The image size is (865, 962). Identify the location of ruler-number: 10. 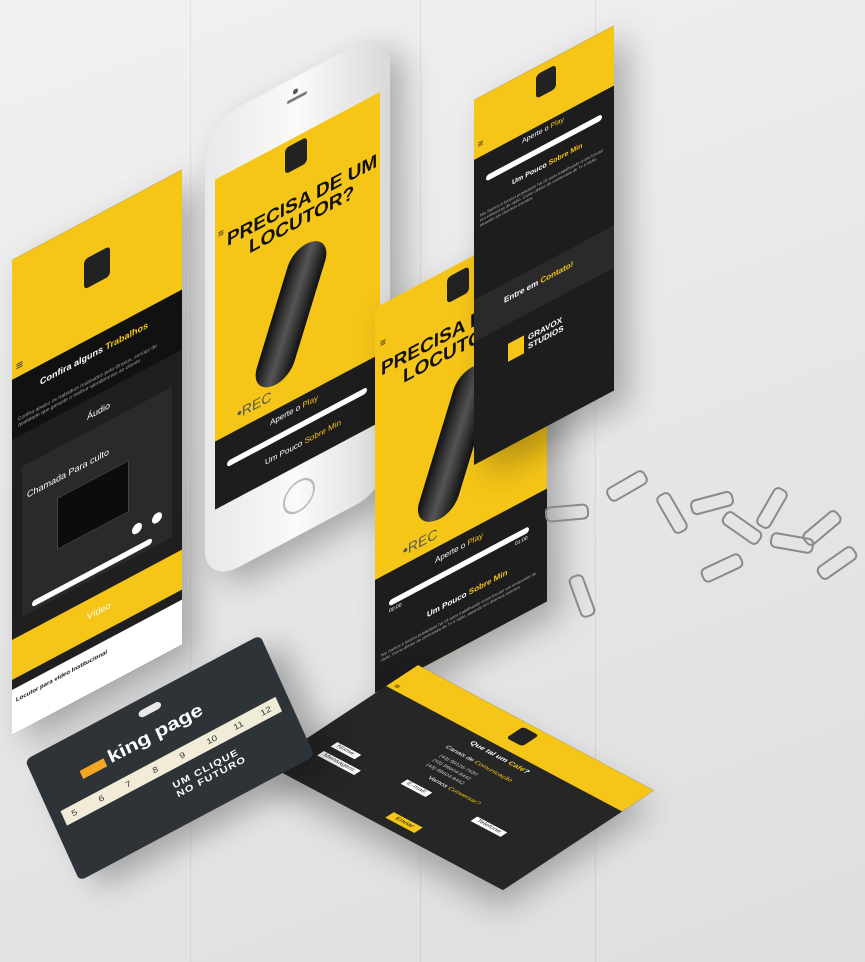
(211, 740).